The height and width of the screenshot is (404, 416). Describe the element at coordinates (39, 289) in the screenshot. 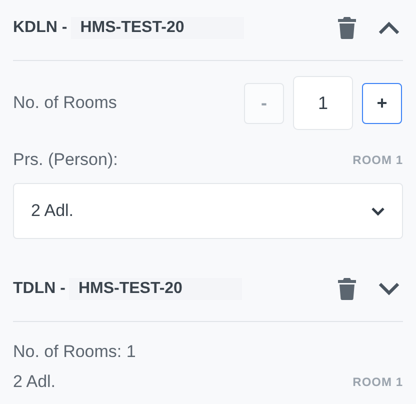

I see `section-code: TDLN -` at that location.